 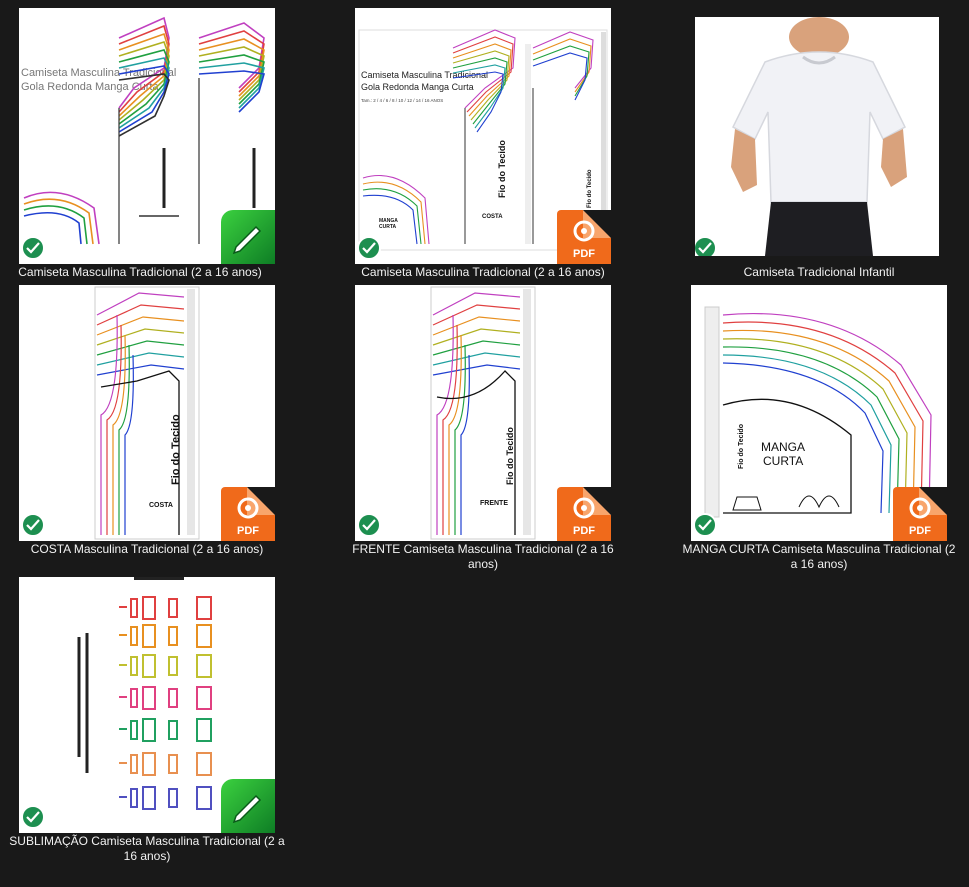 What do you see at coordinates (590, 188) in the screenshot?
I see `grain-label-2: Fio do Tecido` at bounding box center [590, 188].